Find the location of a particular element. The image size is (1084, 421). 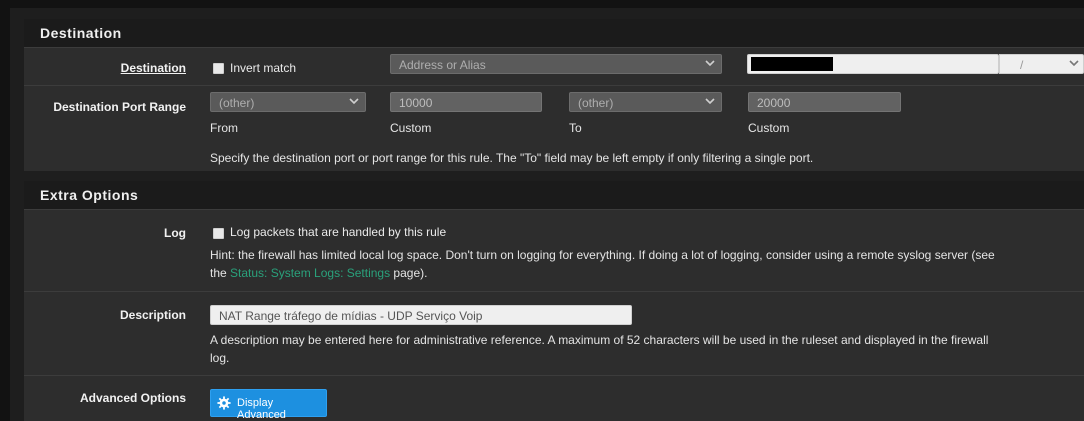

system-logs-settings-link: Status: System Logs: Settings is located at coordinates (310, 273).